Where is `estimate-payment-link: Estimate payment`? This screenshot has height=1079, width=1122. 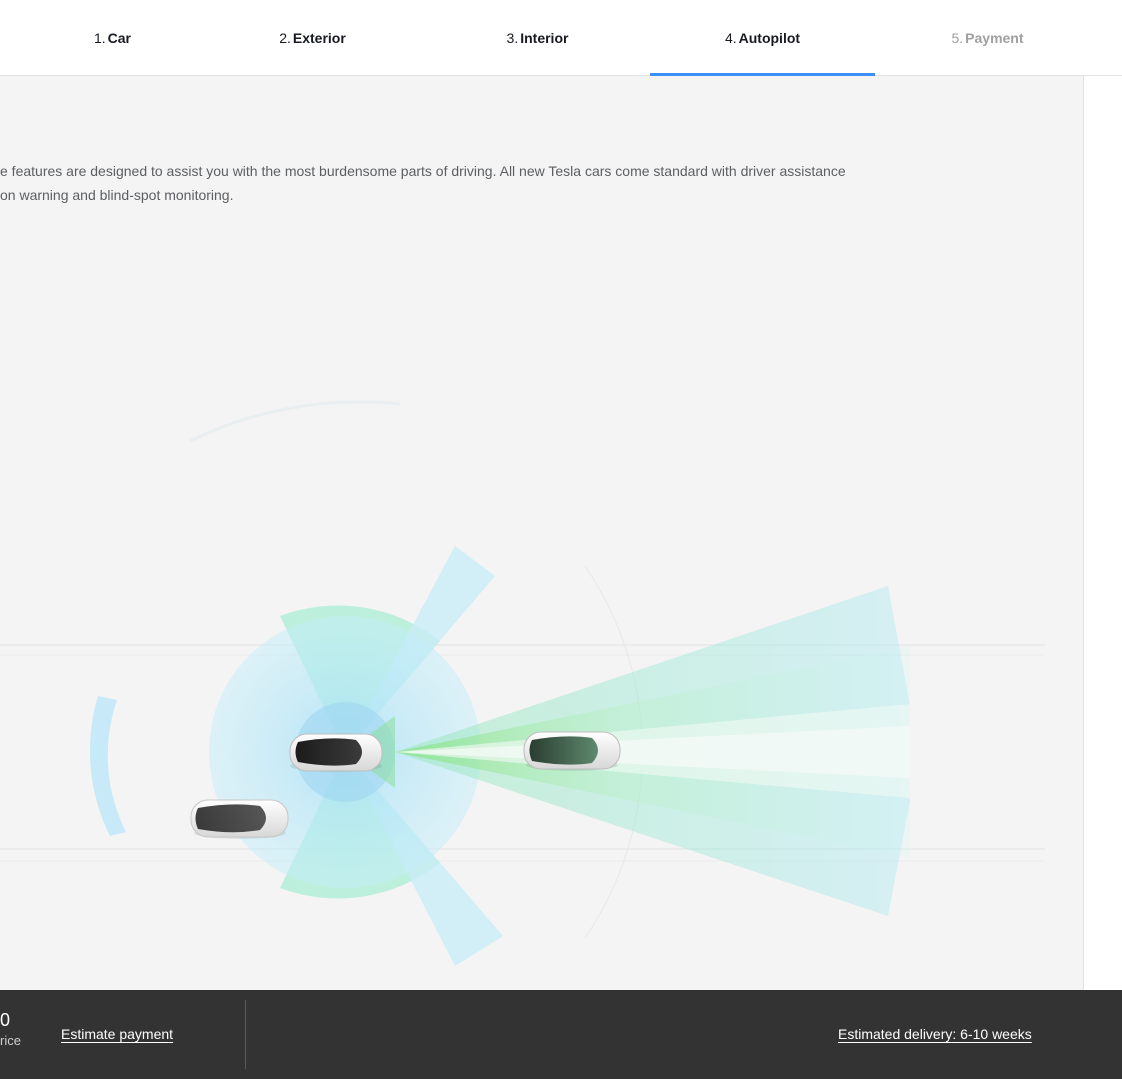 estimate-payment-link: Estimate payment is located at coordinates (117, 1034).